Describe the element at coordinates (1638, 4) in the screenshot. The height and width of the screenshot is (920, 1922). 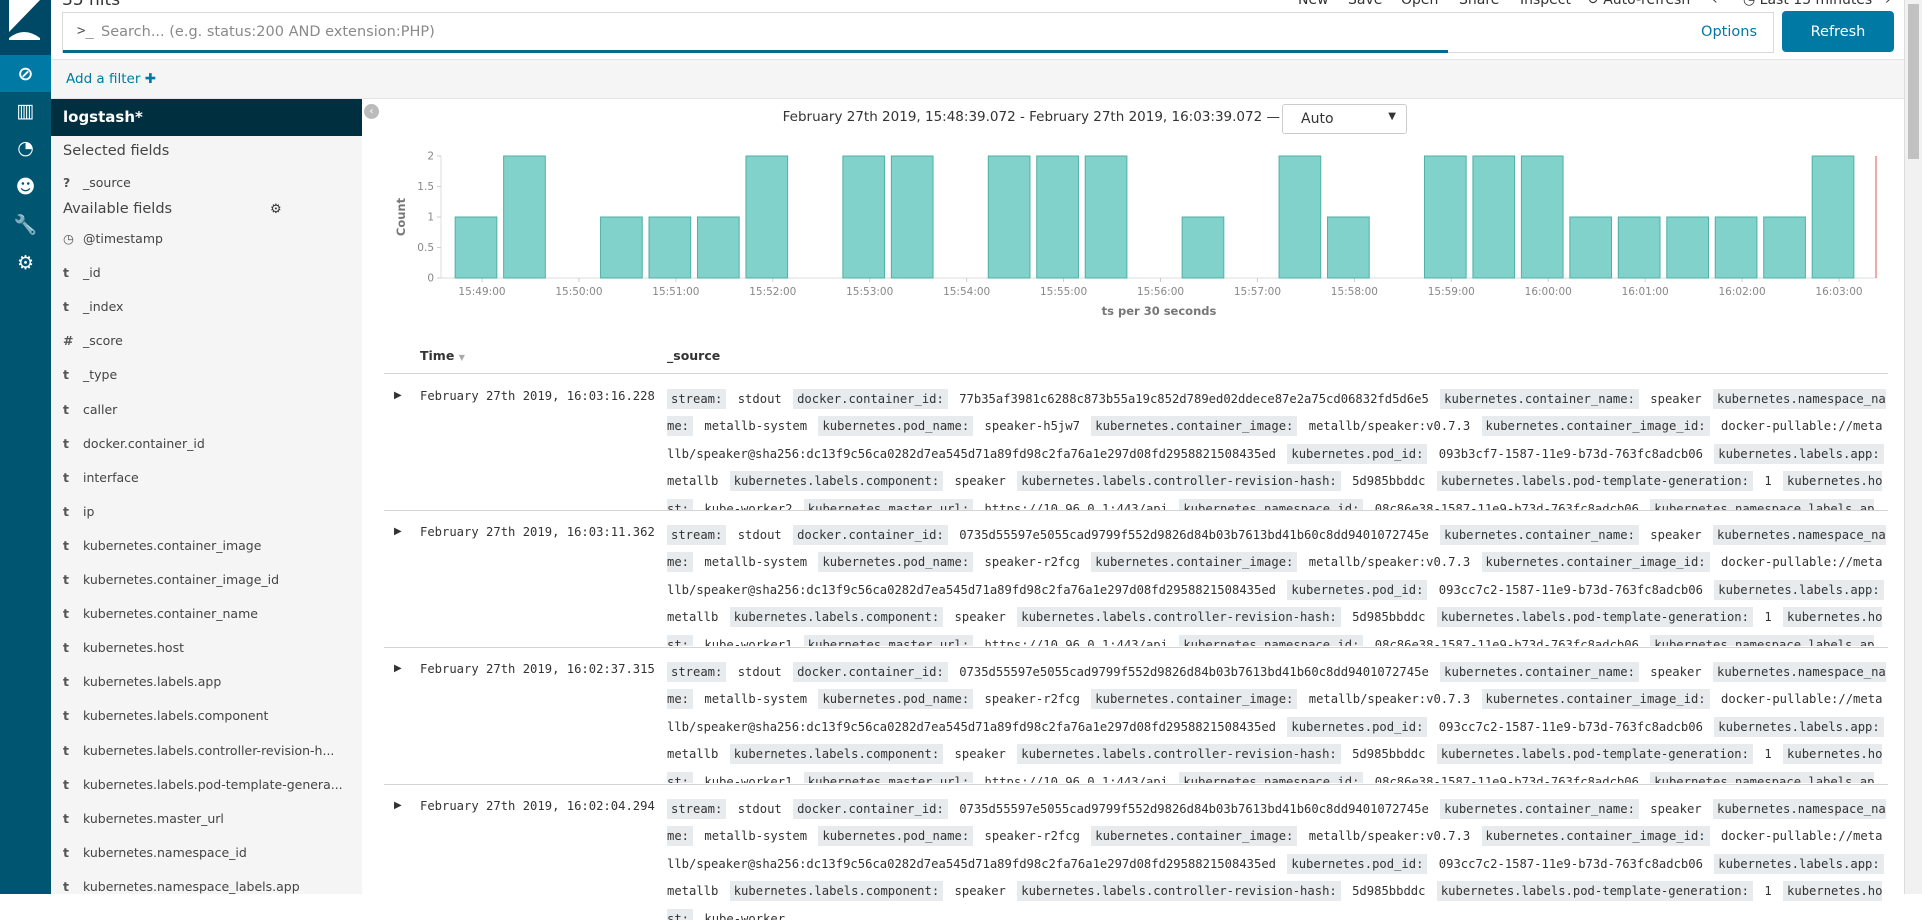
I see `menu-auto-refresh: ↻ Auto-refresh` at that location.